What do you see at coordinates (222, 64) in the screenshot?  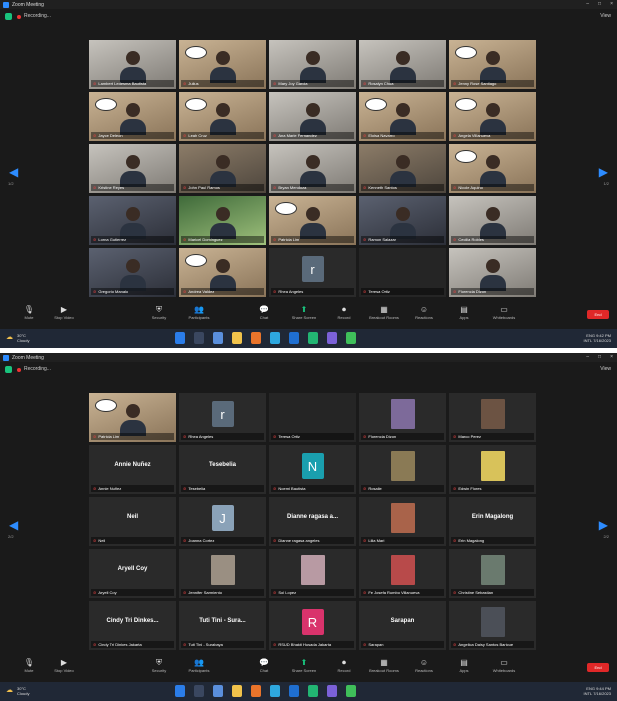 I see `participant-tile: ⊘ Julius` at bounding box center [222, 64].